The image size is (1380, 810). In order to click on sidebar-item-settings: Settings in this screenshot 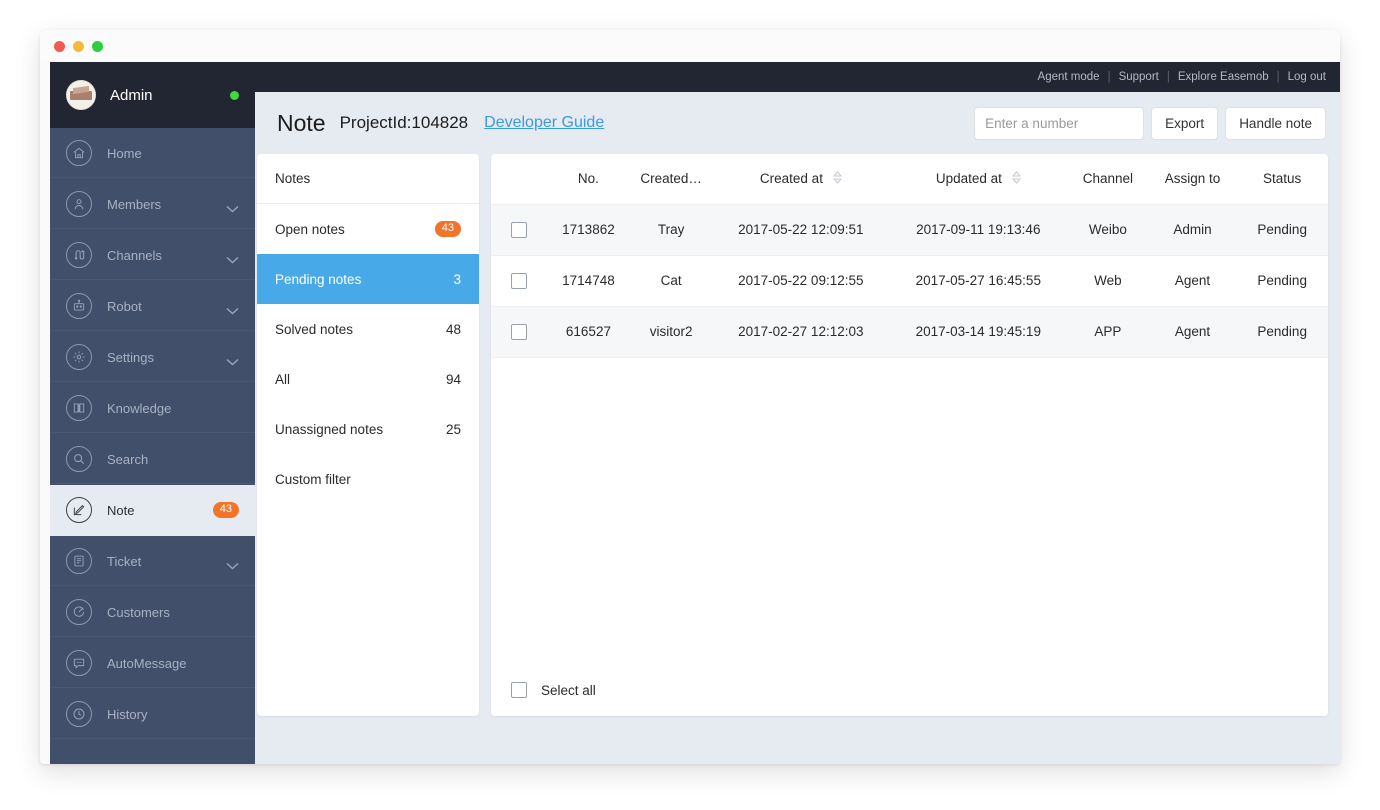, I will do `click(152, 357)`.